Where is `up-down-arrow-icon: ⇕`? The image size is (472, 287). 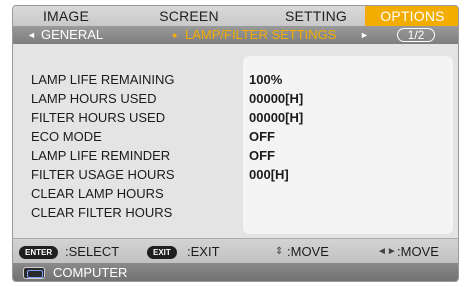 up-down-arrow-icon: ⇕ is located at coordinates (279, 251).